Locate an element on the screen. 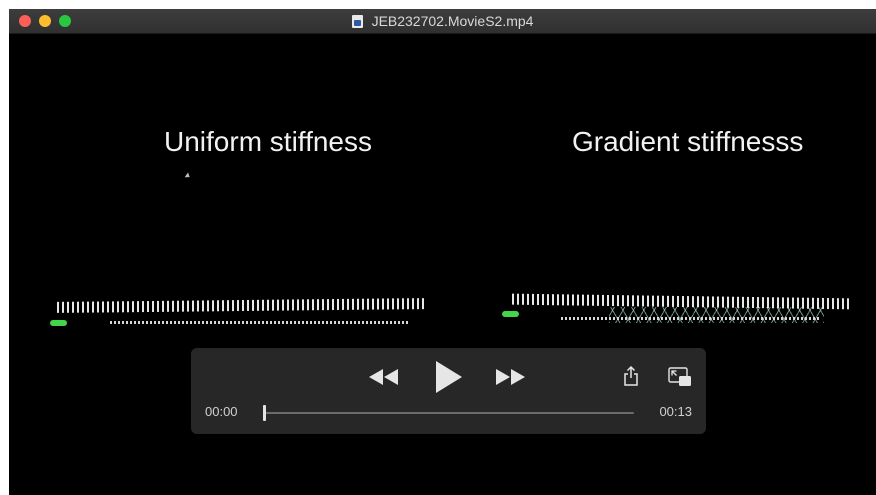 The image size is (876, 495). fast-forward-icon is located at coordinates (510, 377).